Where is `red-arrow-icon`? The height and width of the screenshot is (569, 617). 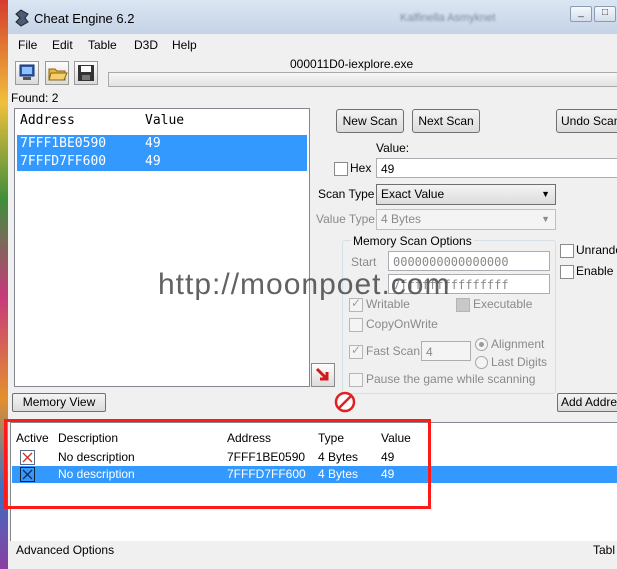
red-arrow-icon is located at coordinates (322, 374).